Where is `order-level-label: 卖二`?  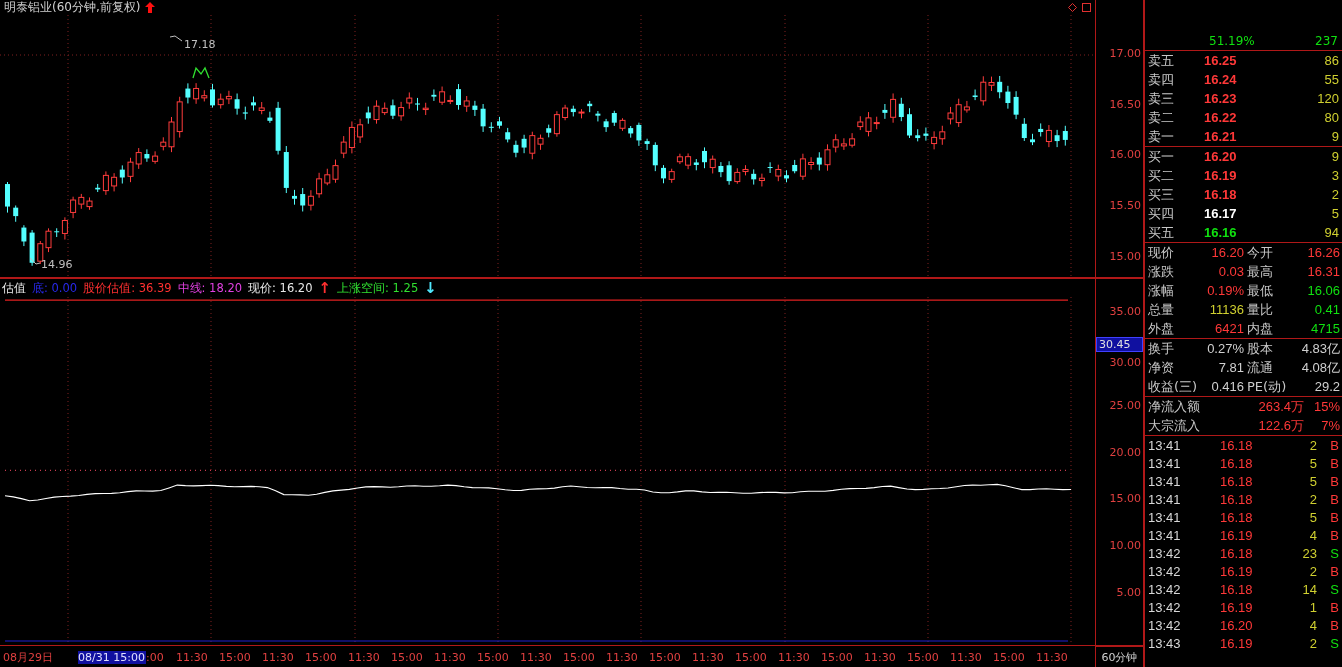 order-level-label: 卖二 is located at coordinates (1161, 117).